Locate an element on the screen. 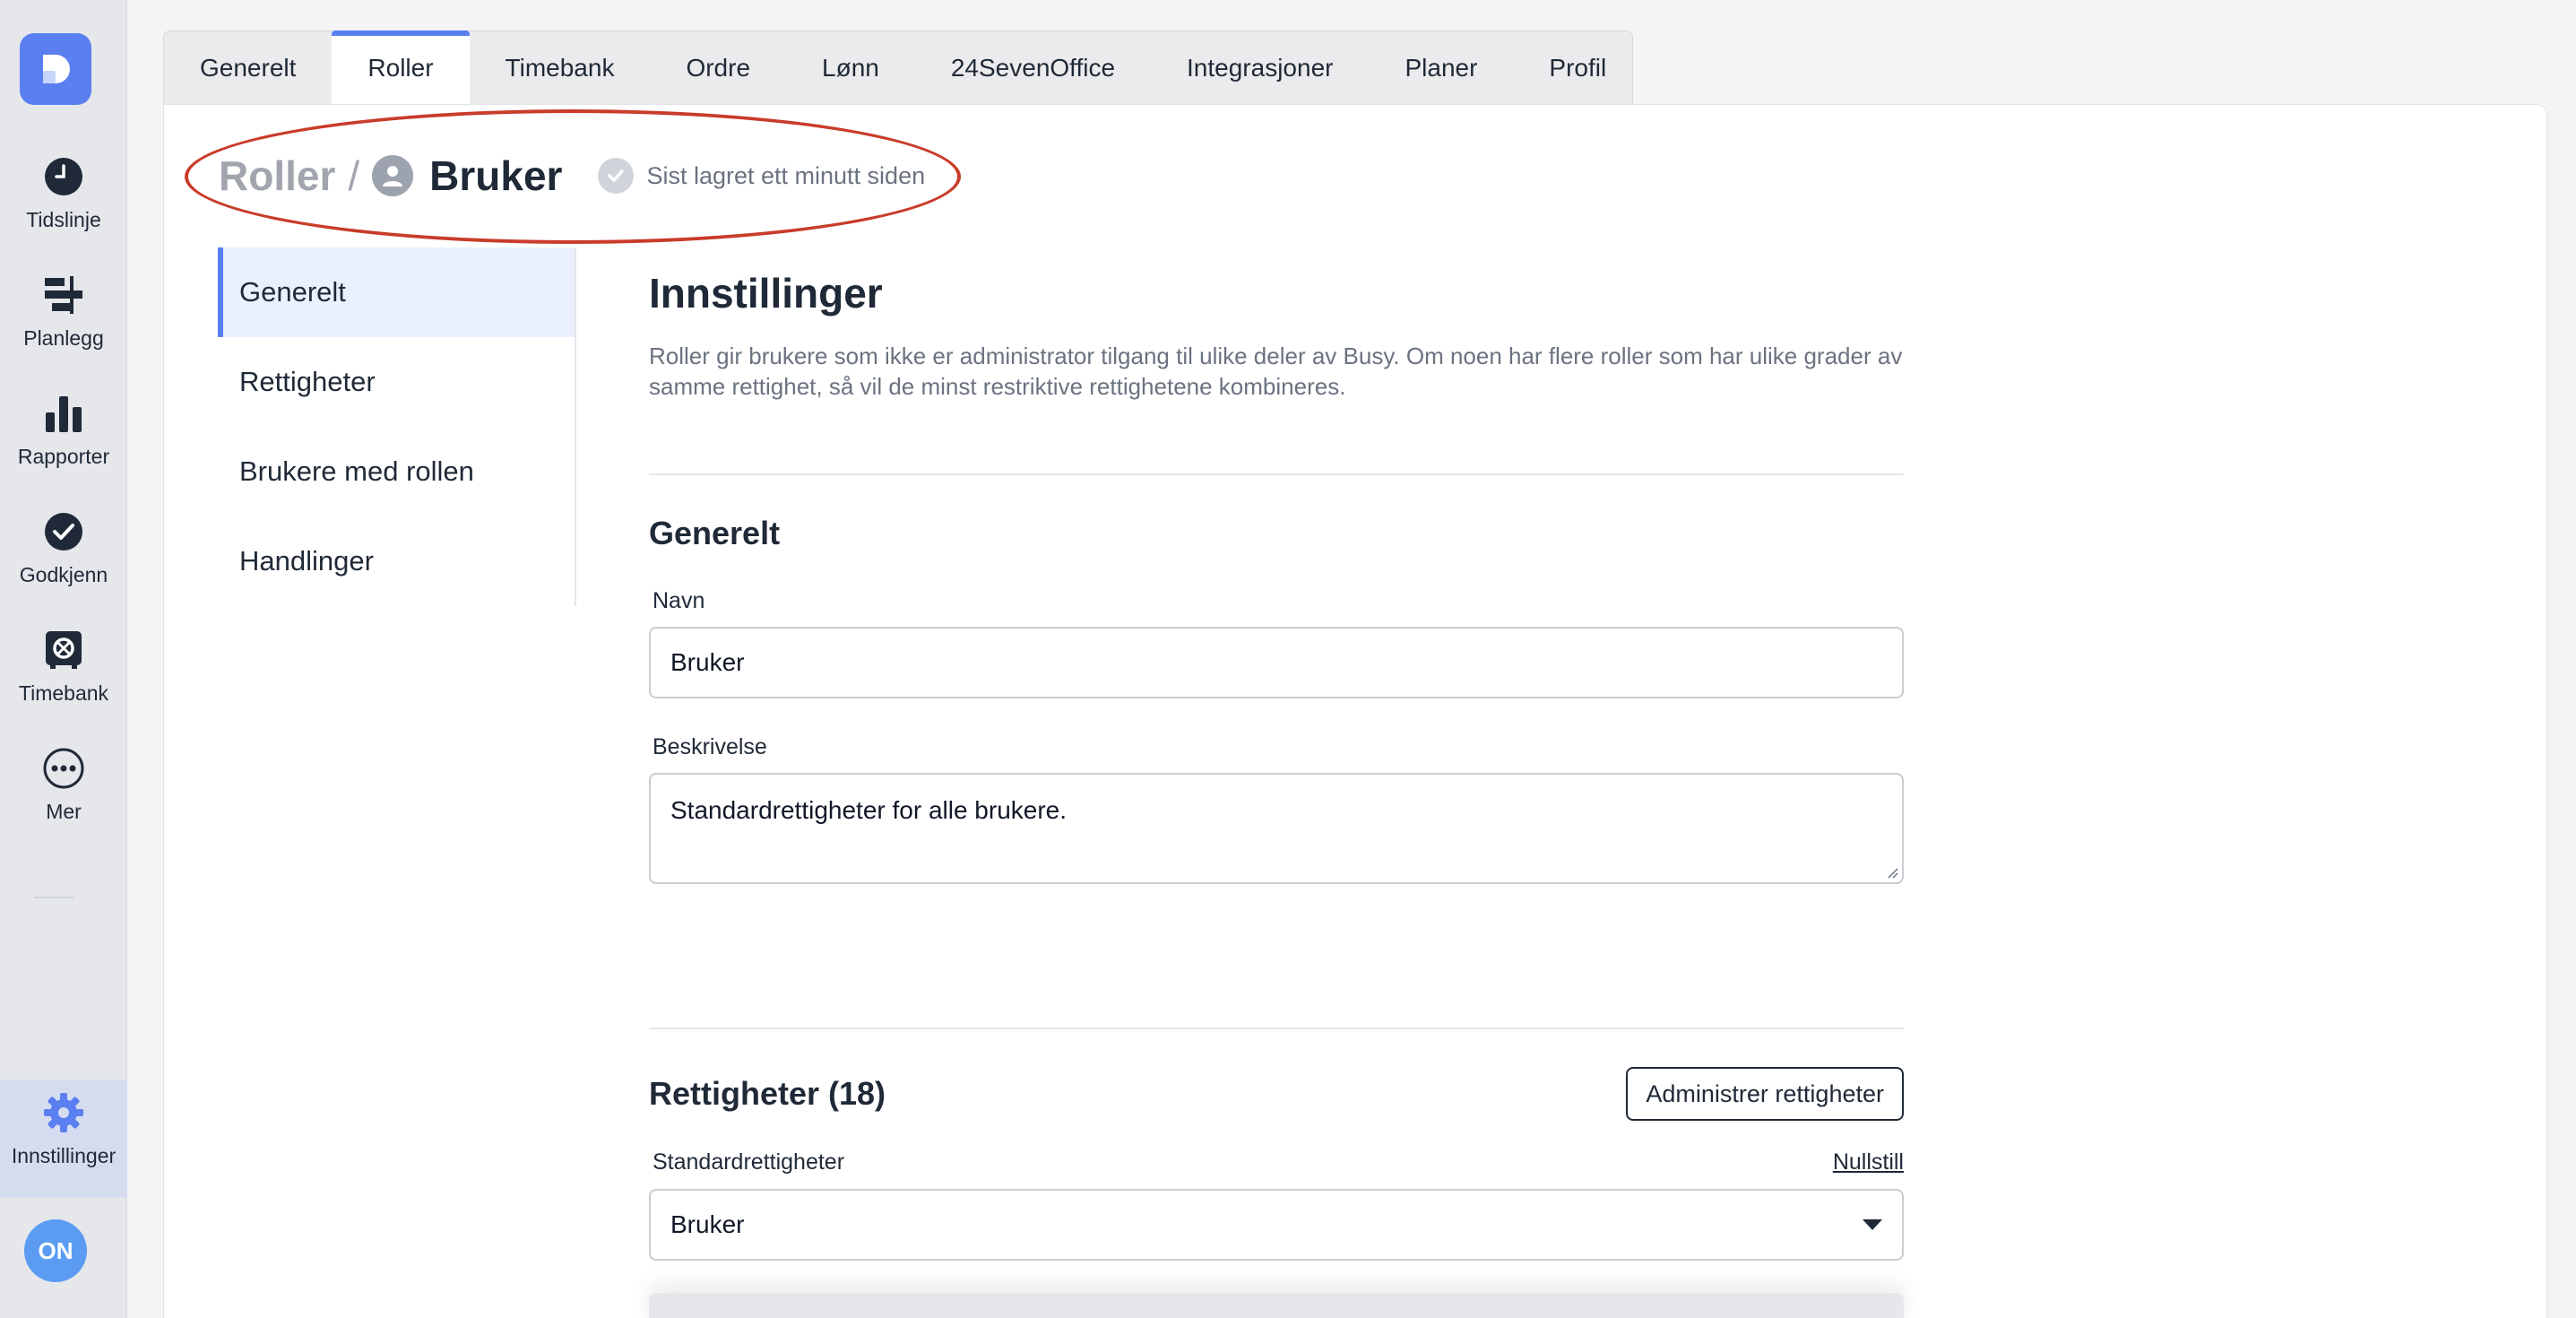  tab-integrasjoner: Integrasjoner is located at coordinates (1260, 68).